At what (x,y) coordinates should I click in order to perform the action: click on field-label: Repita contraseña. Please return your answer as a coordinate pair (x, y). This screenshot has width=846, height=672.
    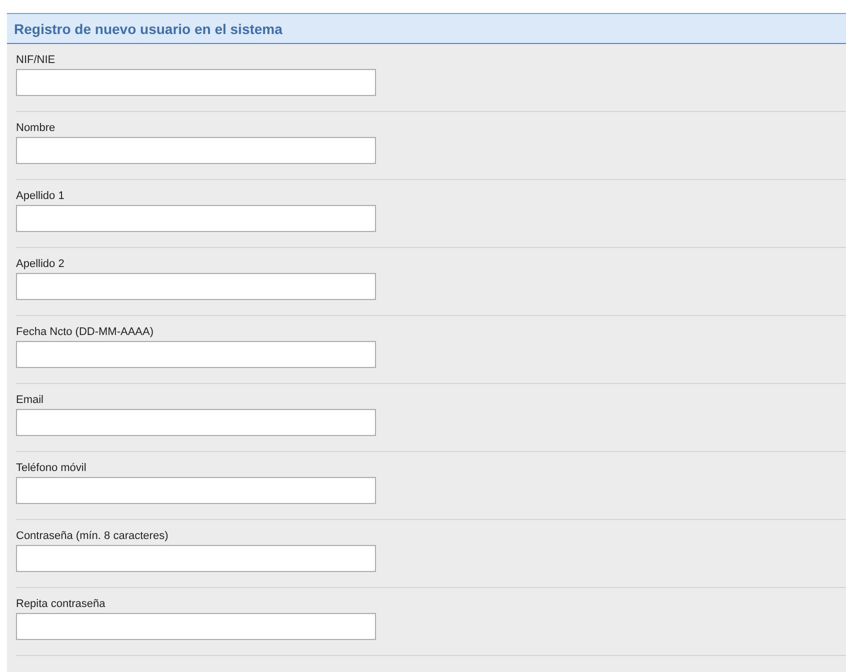
    Looking at the image, I should click on (61, 604).